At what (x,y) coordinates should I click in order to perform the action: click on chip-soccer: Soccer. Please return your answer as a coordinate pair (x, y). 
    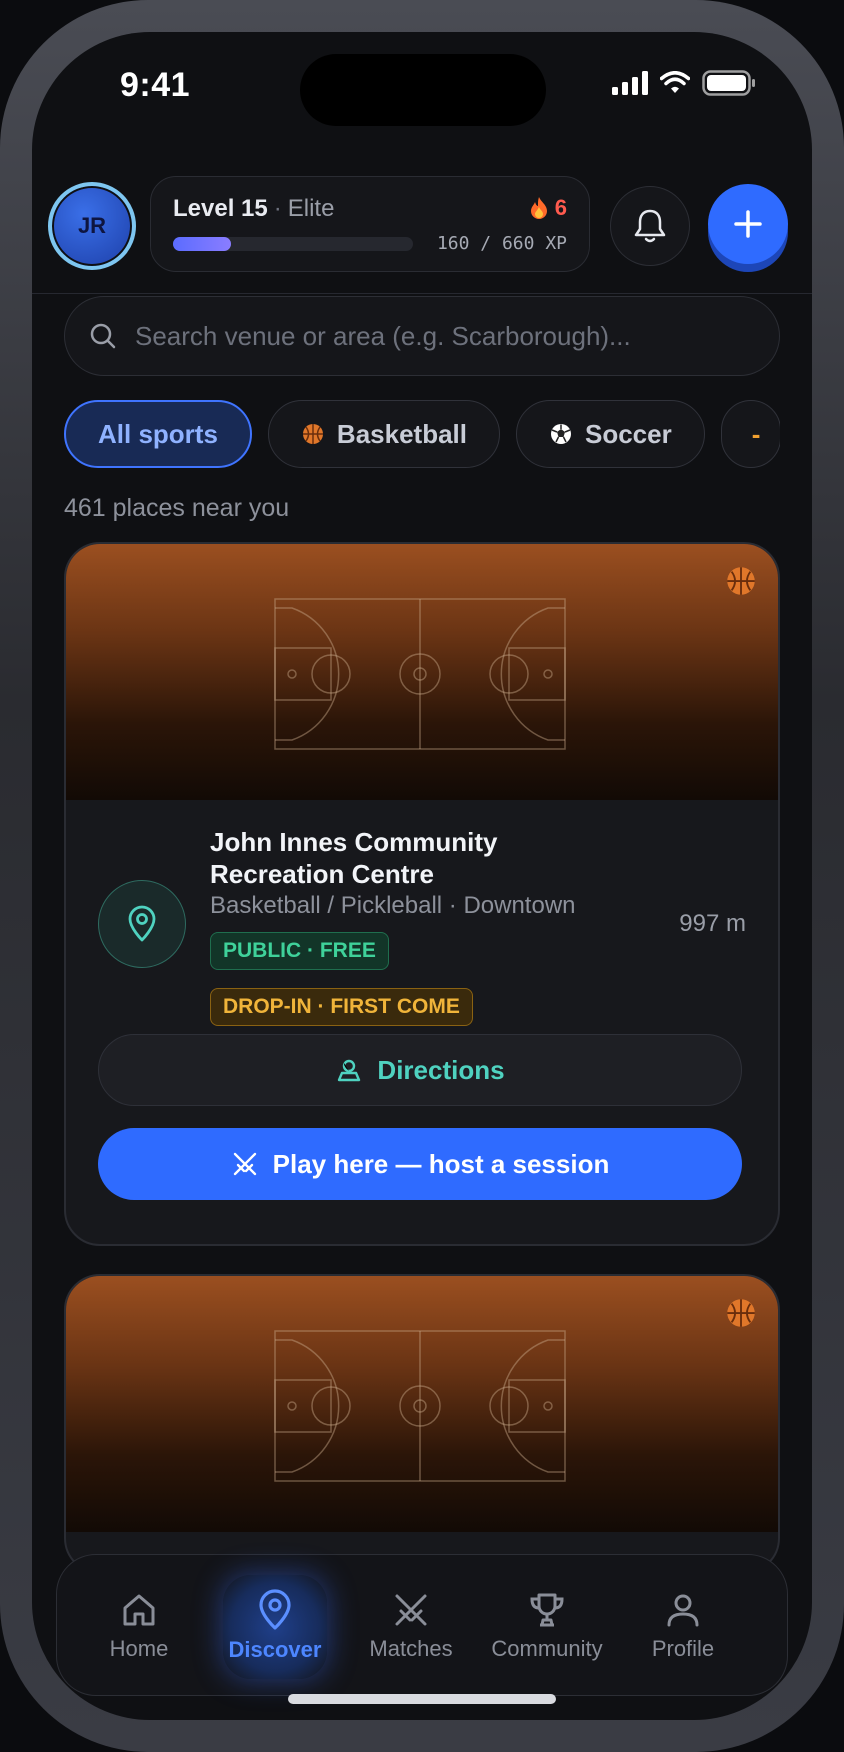
    Looking at the image, I should click on (610, 434).